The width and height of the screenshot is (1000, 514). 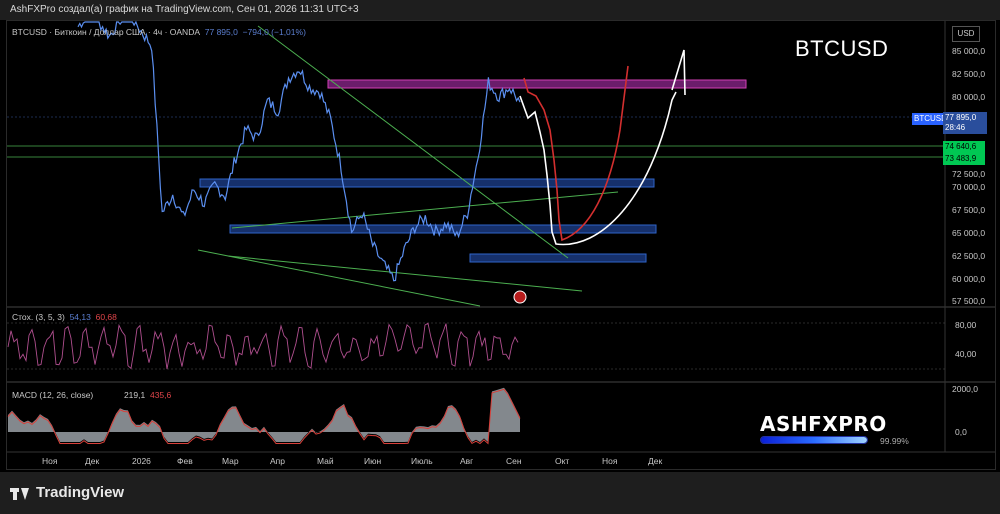 What do you see at coordinates (969, 279) in the screenshot?
I see `price-tick: 60 000,0` at bounding box center [969, 279].